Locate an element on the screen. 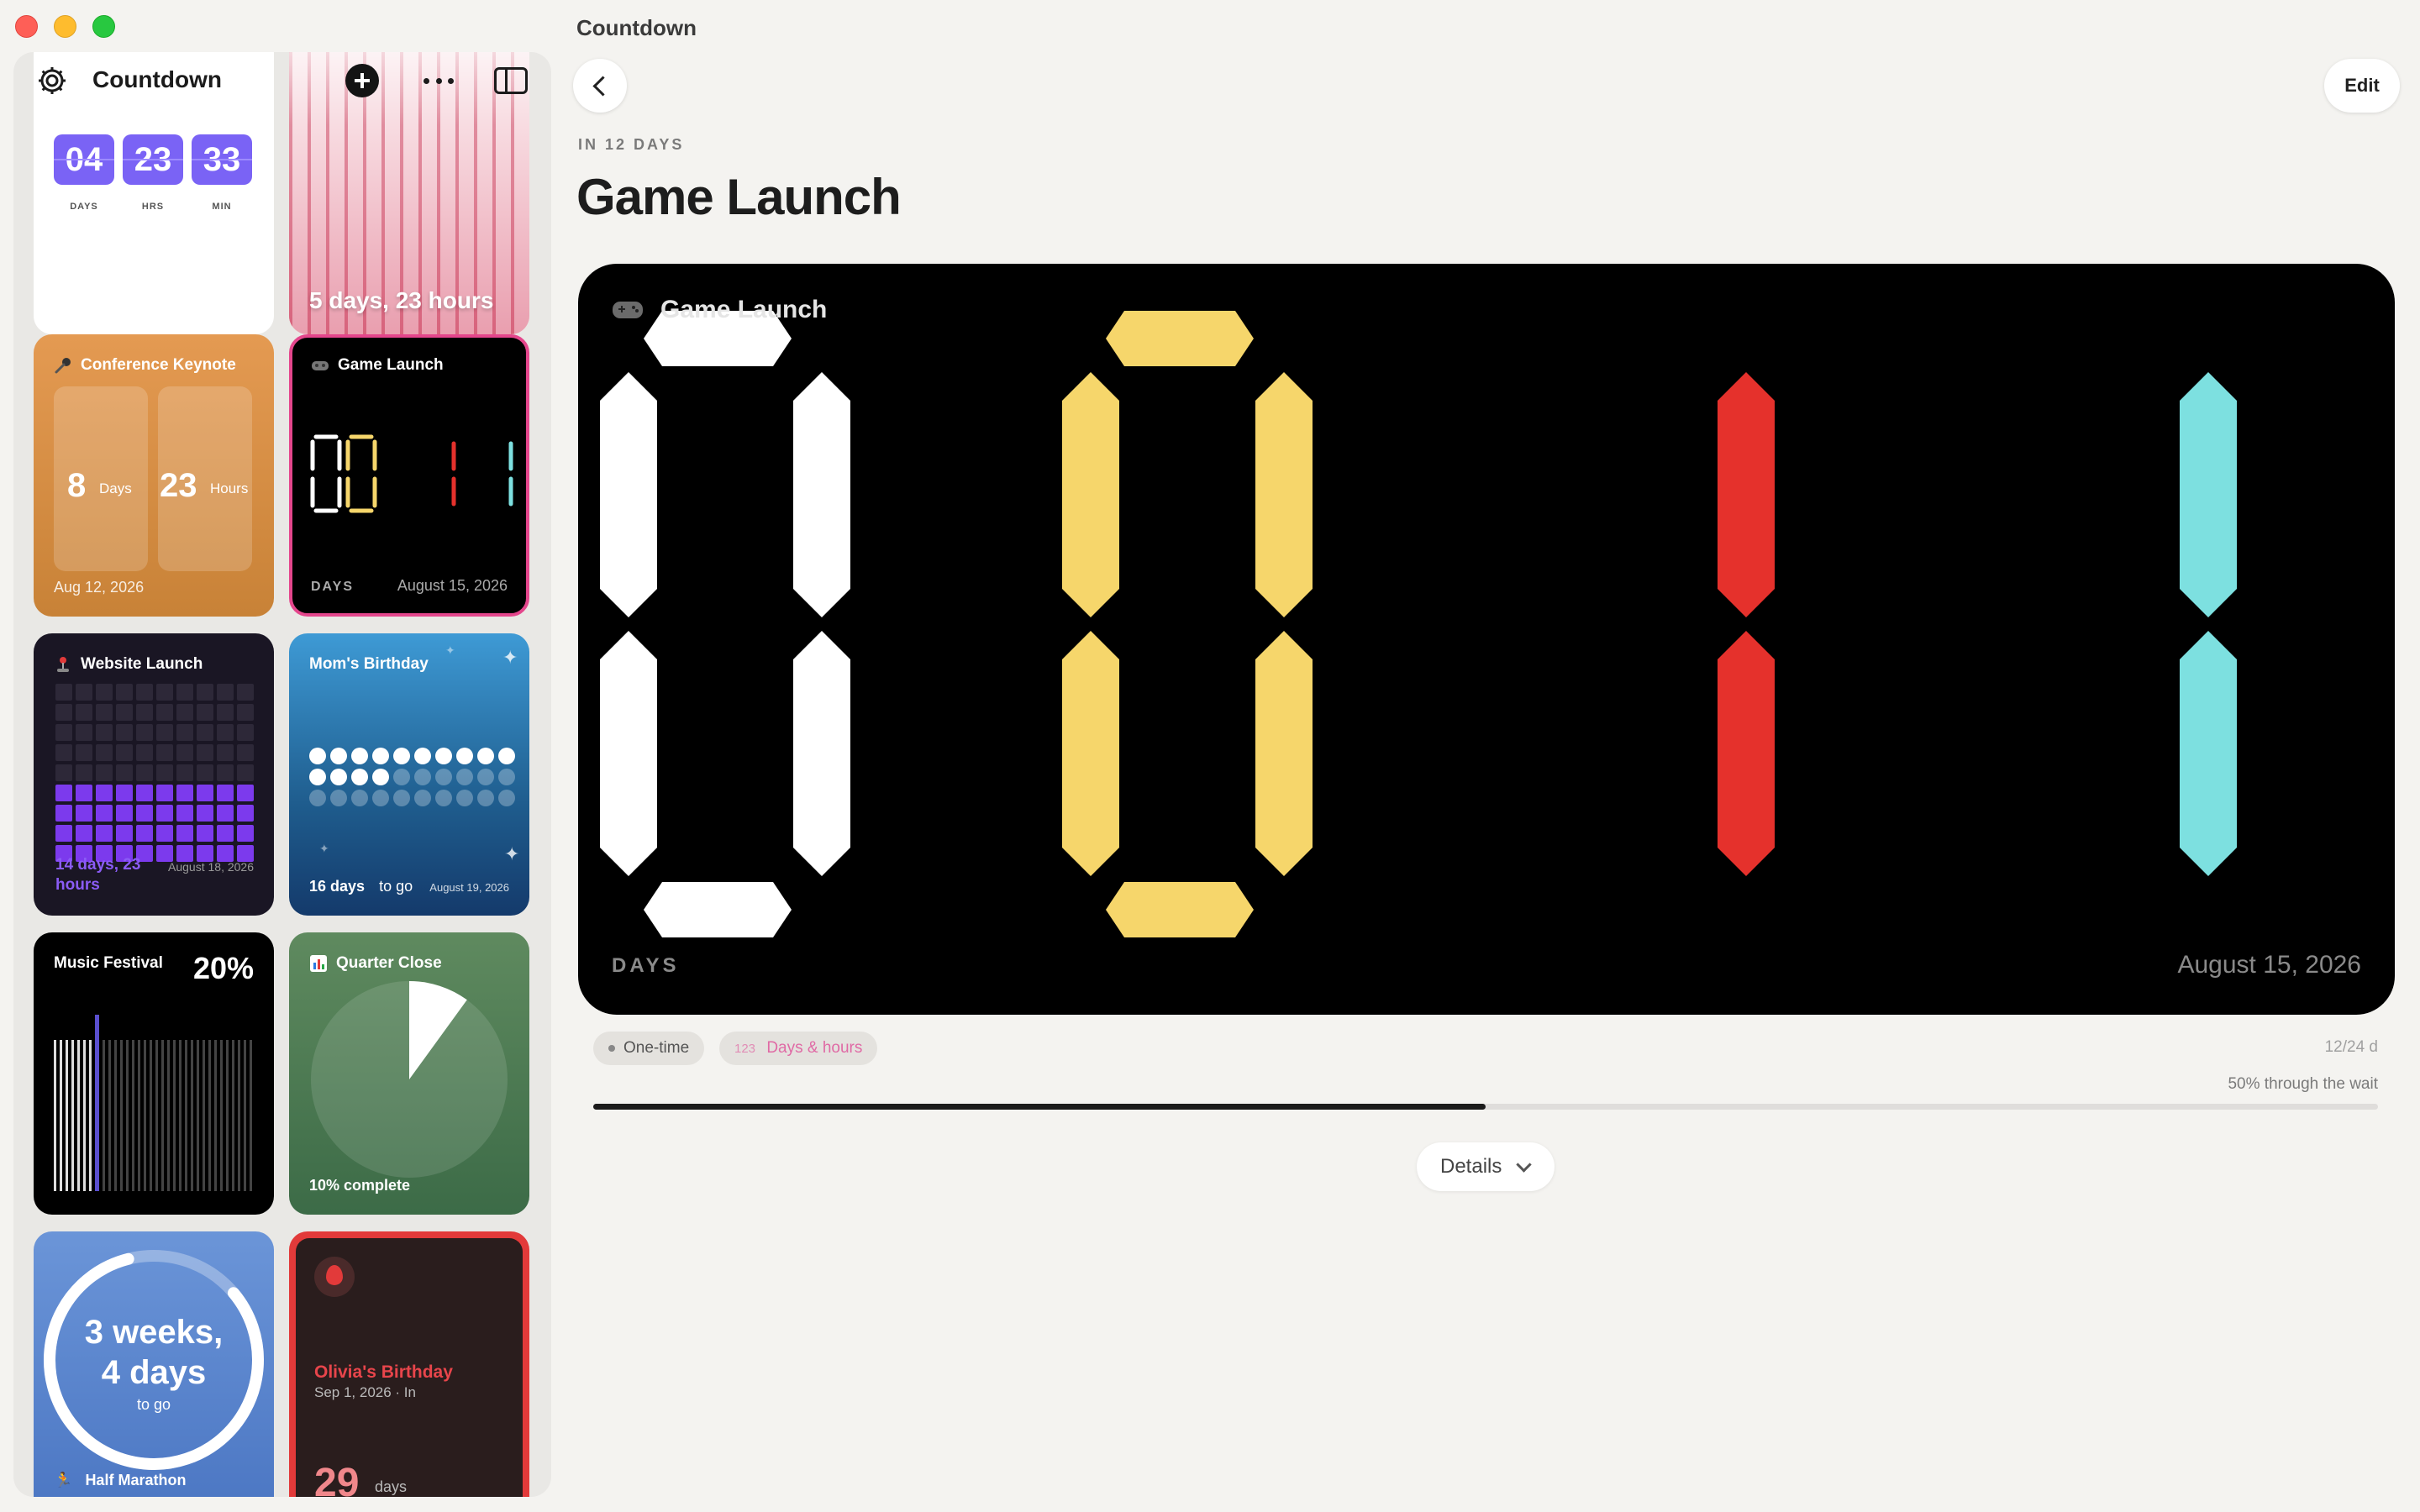 The image size is (2420, 1512). game-unit: DAYS is located at coordinates (332, 587).